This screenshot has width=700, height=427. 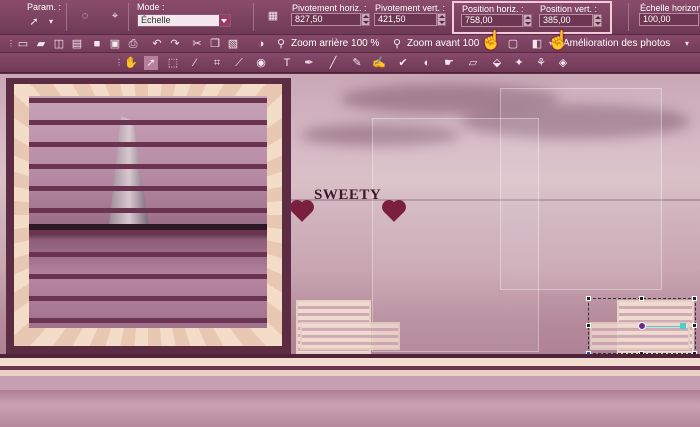 I want to click on smudge-icon: ☛, so click(x=449, y=63).